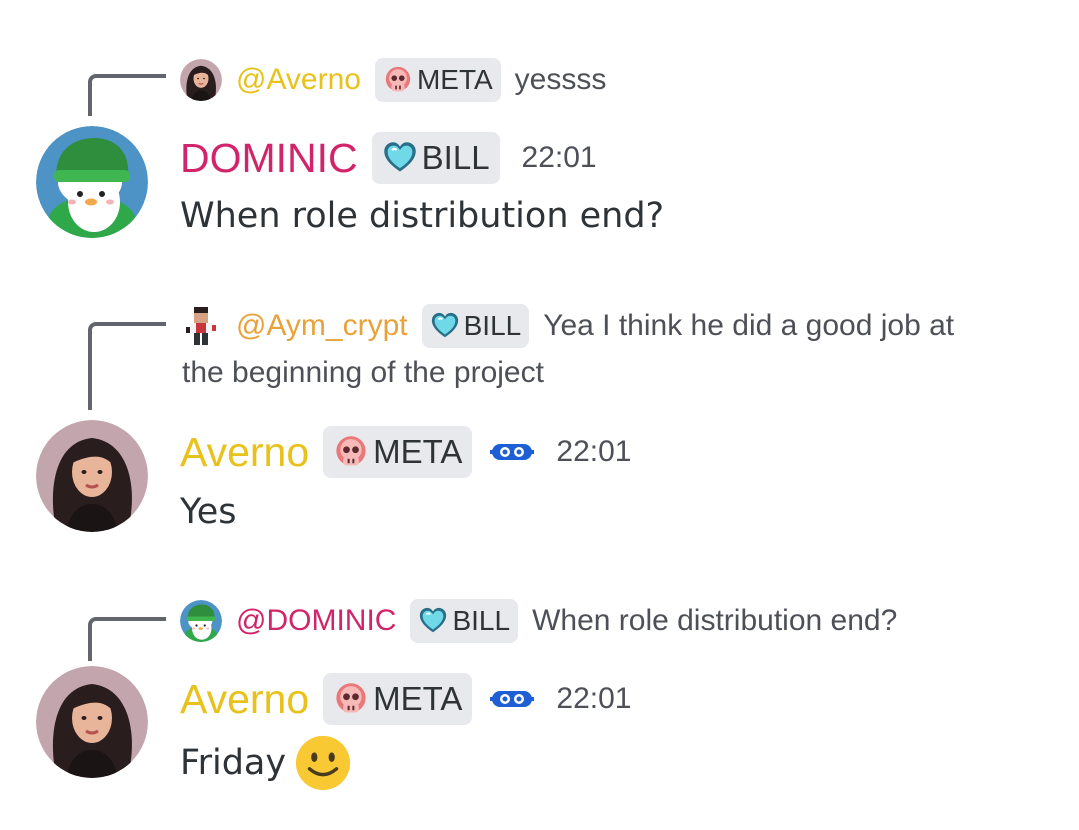  Describe the element at coordinates (749, 325) in the screenshot. I see `reply-text: Yea I think he did a good job at` at that location.